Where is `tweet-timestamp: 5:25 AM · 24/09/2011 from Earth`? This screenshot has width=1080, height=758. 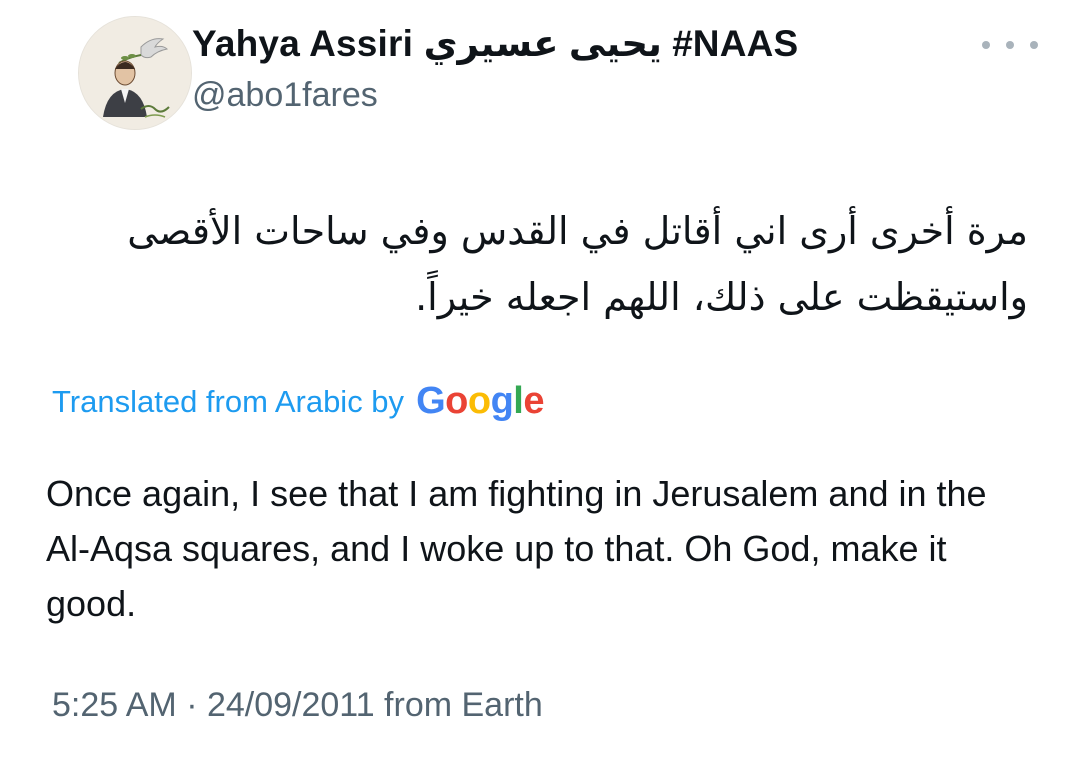 tweet-timestamp: 5:25 AM · 24/09/2011 from Earth is located at coordinates (297, 705).